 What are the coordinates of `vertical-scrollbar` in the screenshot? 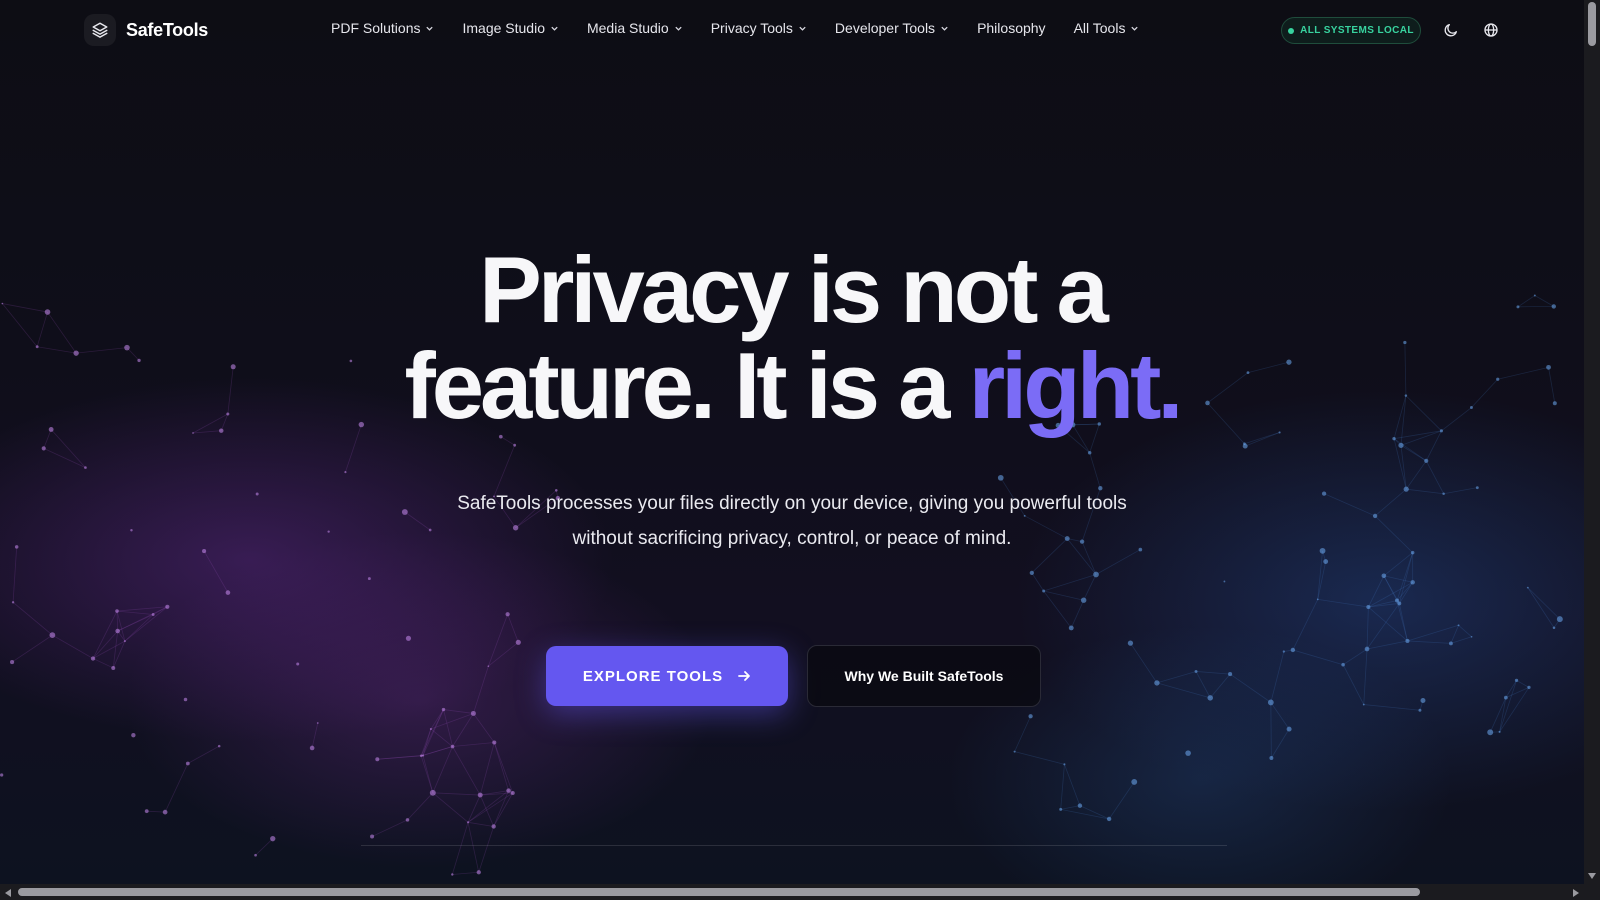 It's located at (1592, 442).